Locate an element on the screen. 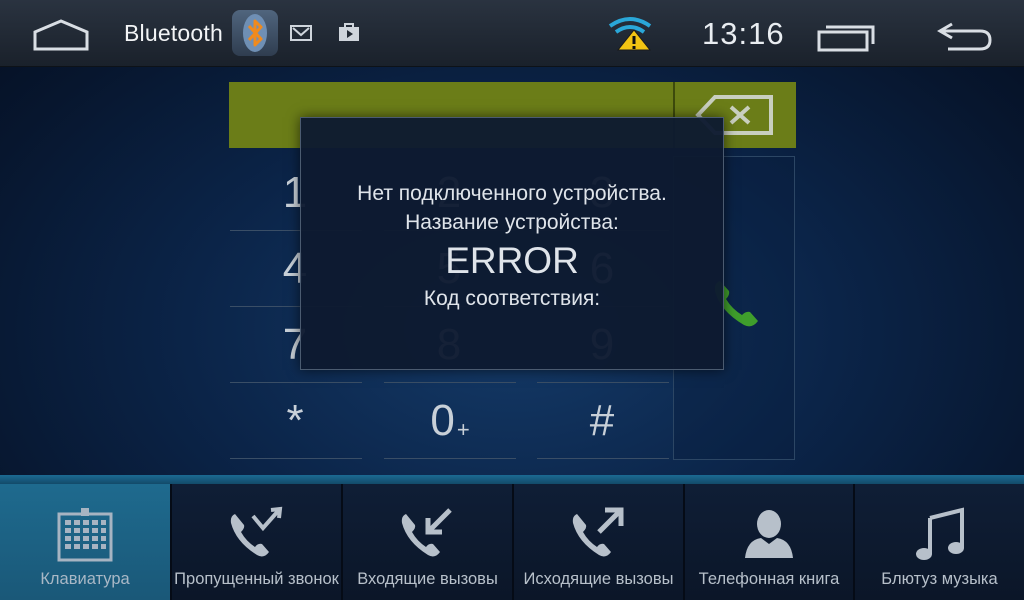 The width and height of the screenshot is (1024, 600). wifi-warning-icon is located at coordinates (630, 34).